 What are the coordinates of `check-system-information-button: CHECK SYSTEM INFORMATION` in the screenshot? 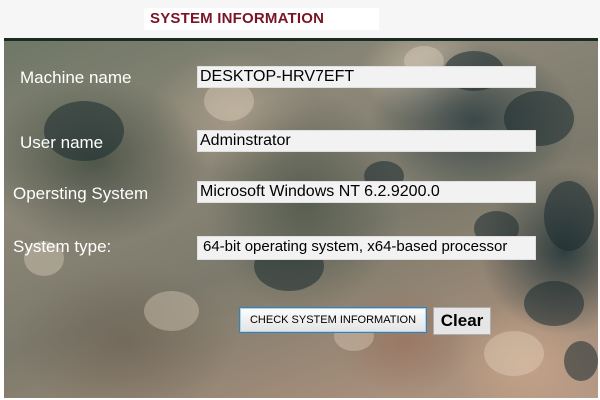 It's located at (333, 320).